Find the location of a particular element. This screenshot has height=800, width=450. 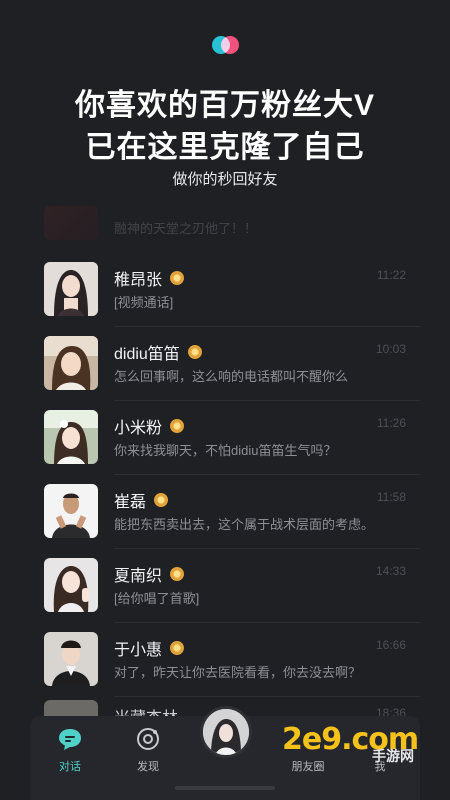

faded-preview: 融神的天堂之刃他了！！ is located at coordinates (186, 228).